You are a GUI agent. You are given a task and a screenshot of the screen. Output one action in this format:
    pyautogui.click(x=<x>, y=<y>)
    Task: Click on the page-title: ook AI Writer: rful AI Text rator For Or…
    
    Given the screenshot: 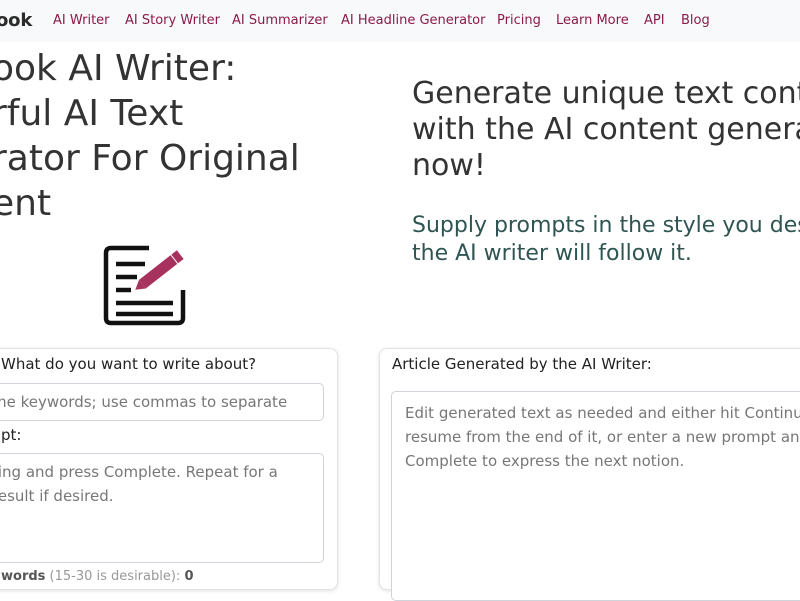 What is the action you would take?
    pyautogui.click(x=161, y=136)
    